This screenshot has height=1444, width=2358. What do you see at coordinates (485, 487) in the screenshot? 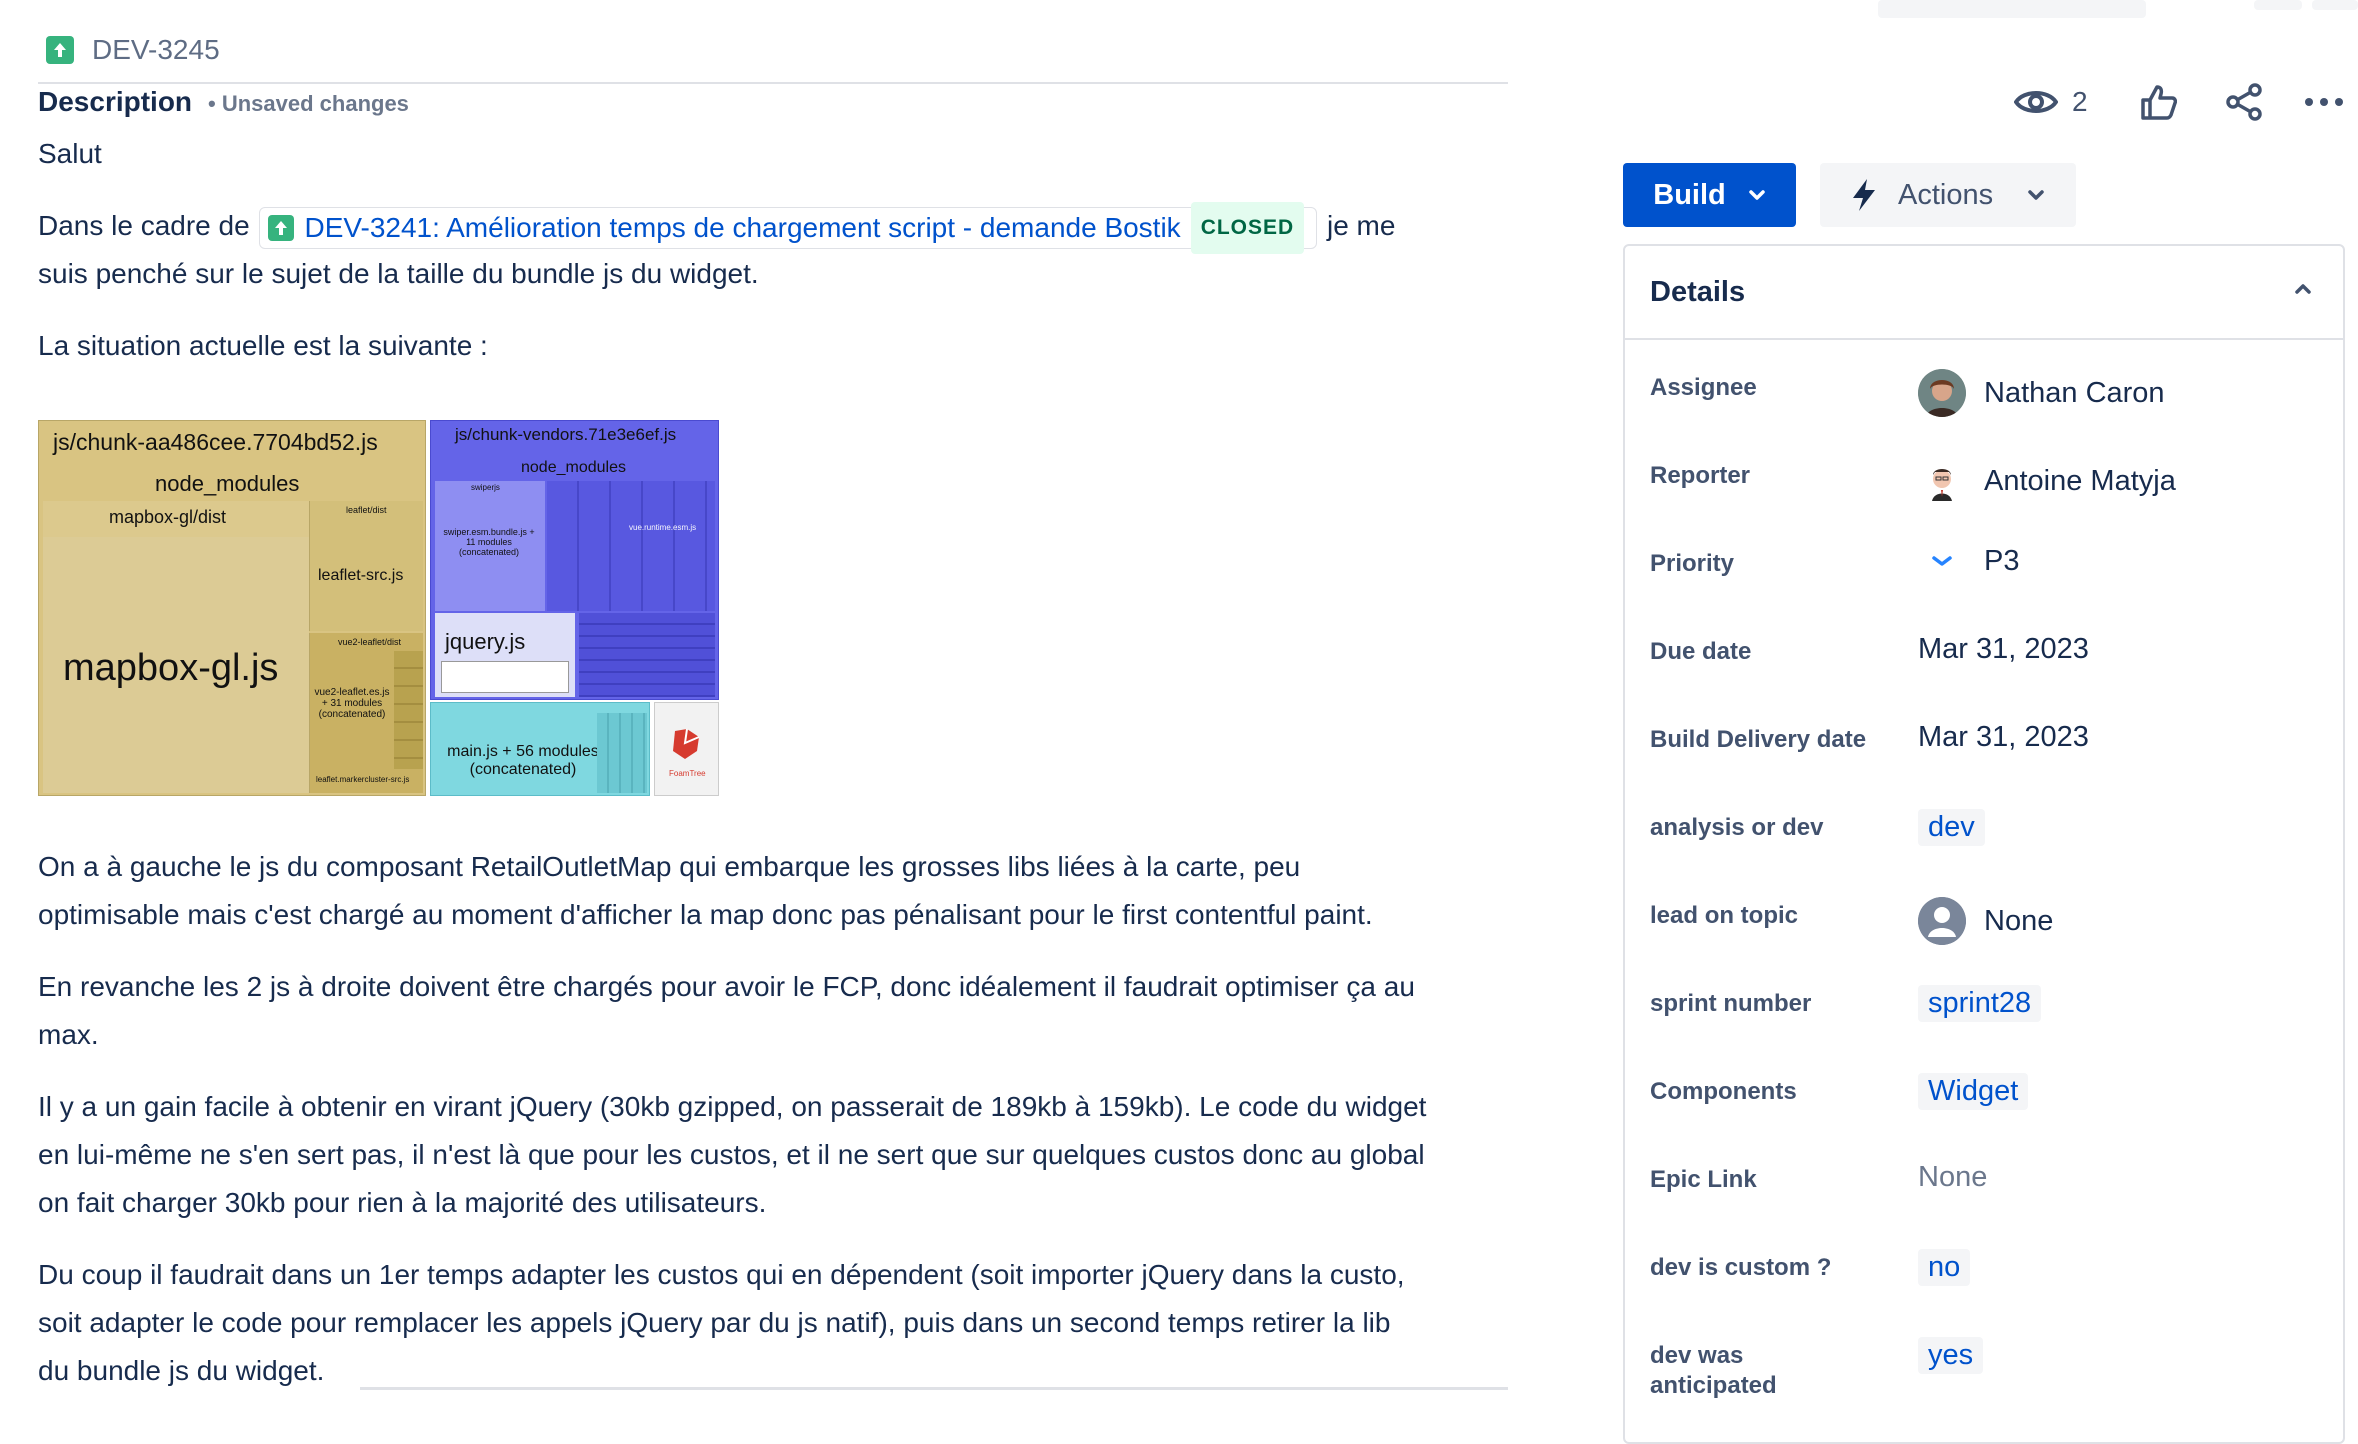
I see `treemap-label: swiperjs` at bounding box center [485, 487].